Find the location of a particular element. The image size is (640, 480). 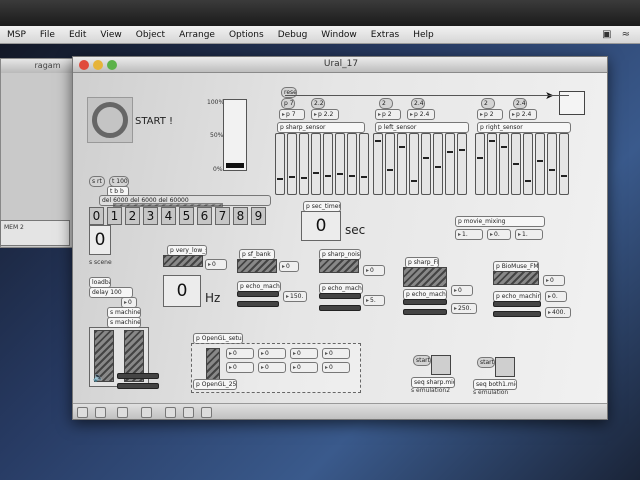

sf-bank-slider is located at coordinates (257, 266).